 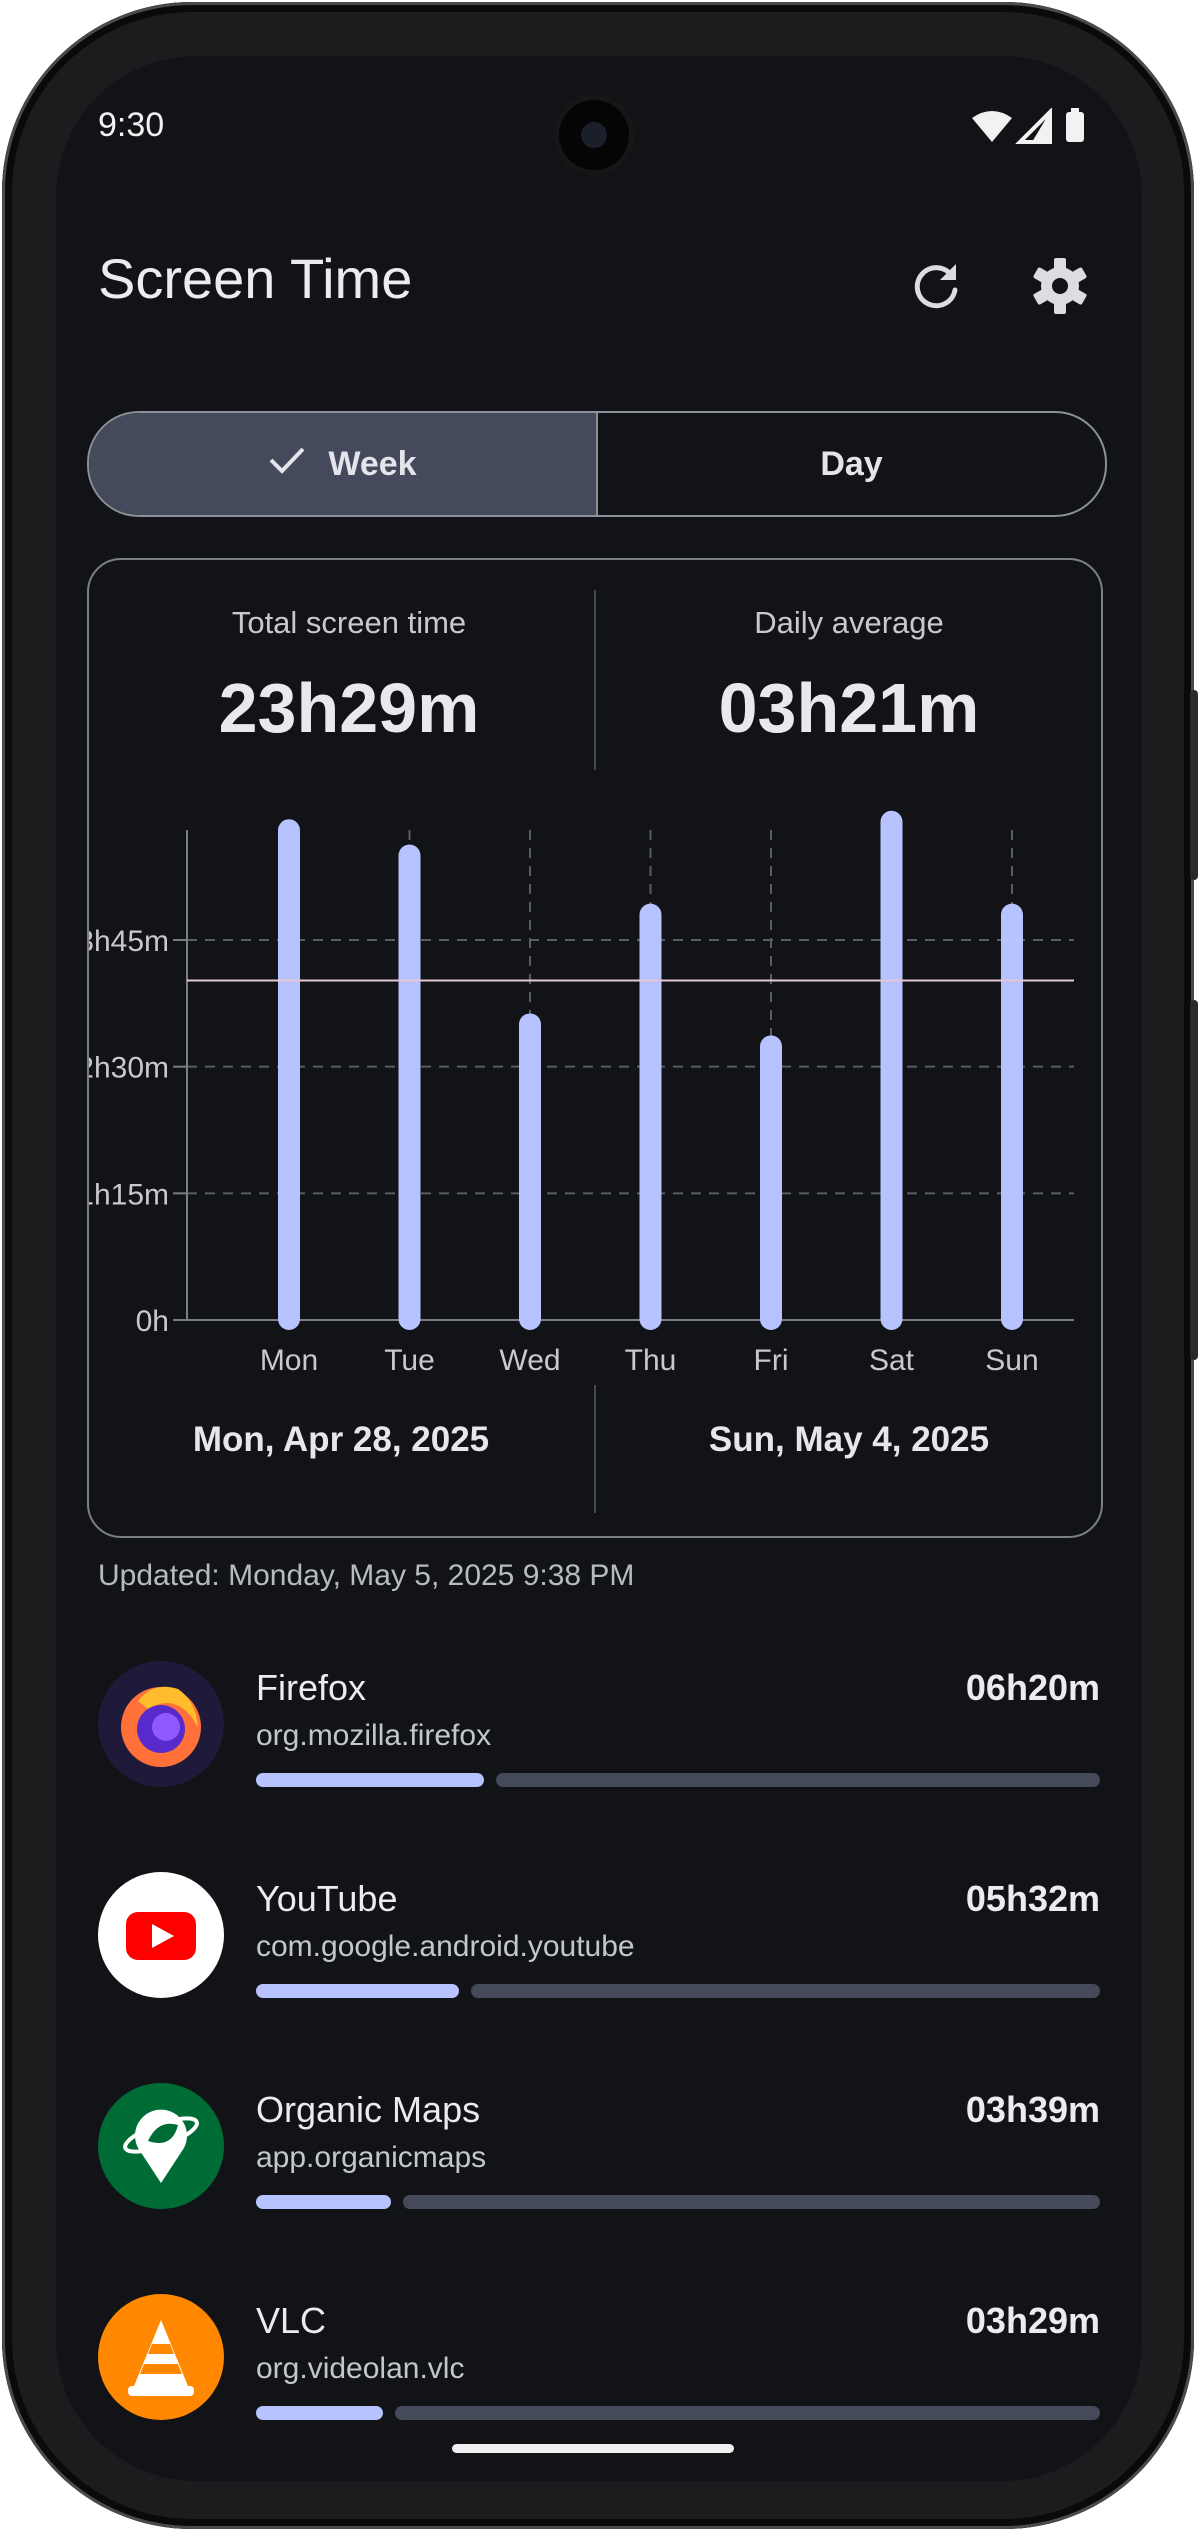 What do you see at coordinates (341, 1440) in the screenshot?
I see `start-date: Mon, Apr 28, 2025` at bounding box center [341, 1440].